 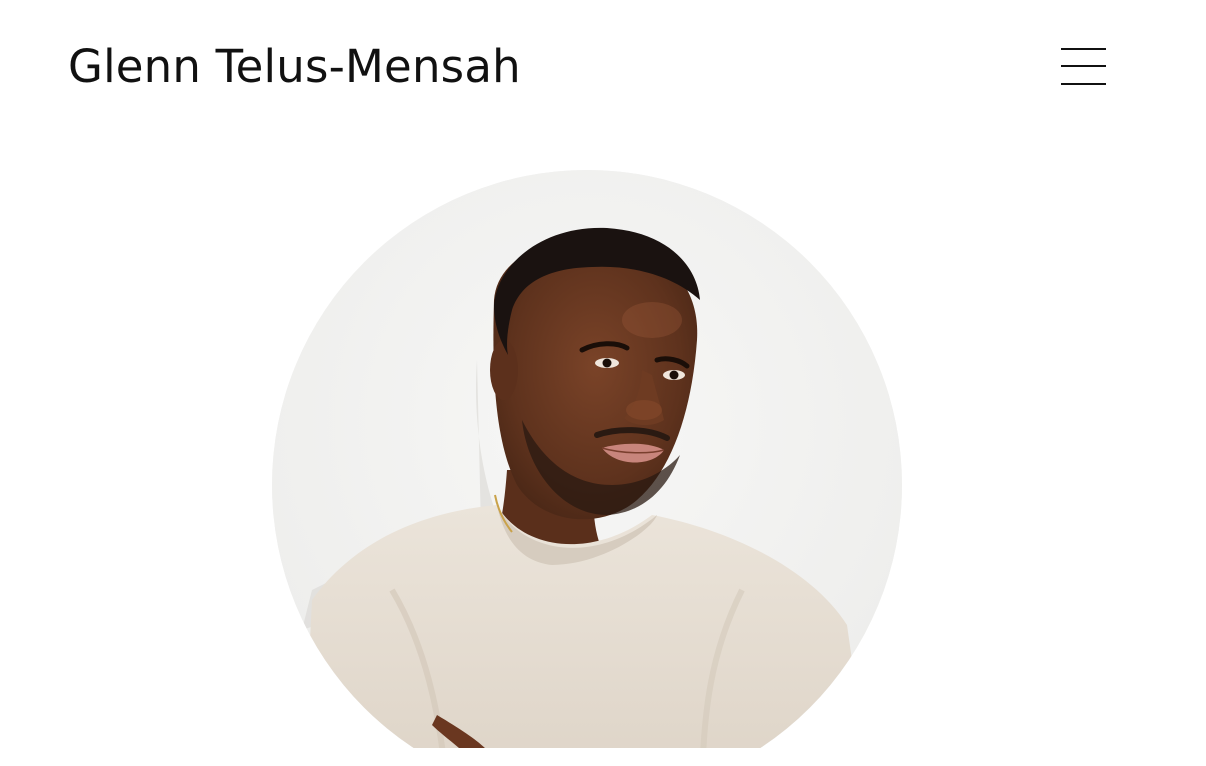 I want to click on menu-button, so click(x=1083, y=66).